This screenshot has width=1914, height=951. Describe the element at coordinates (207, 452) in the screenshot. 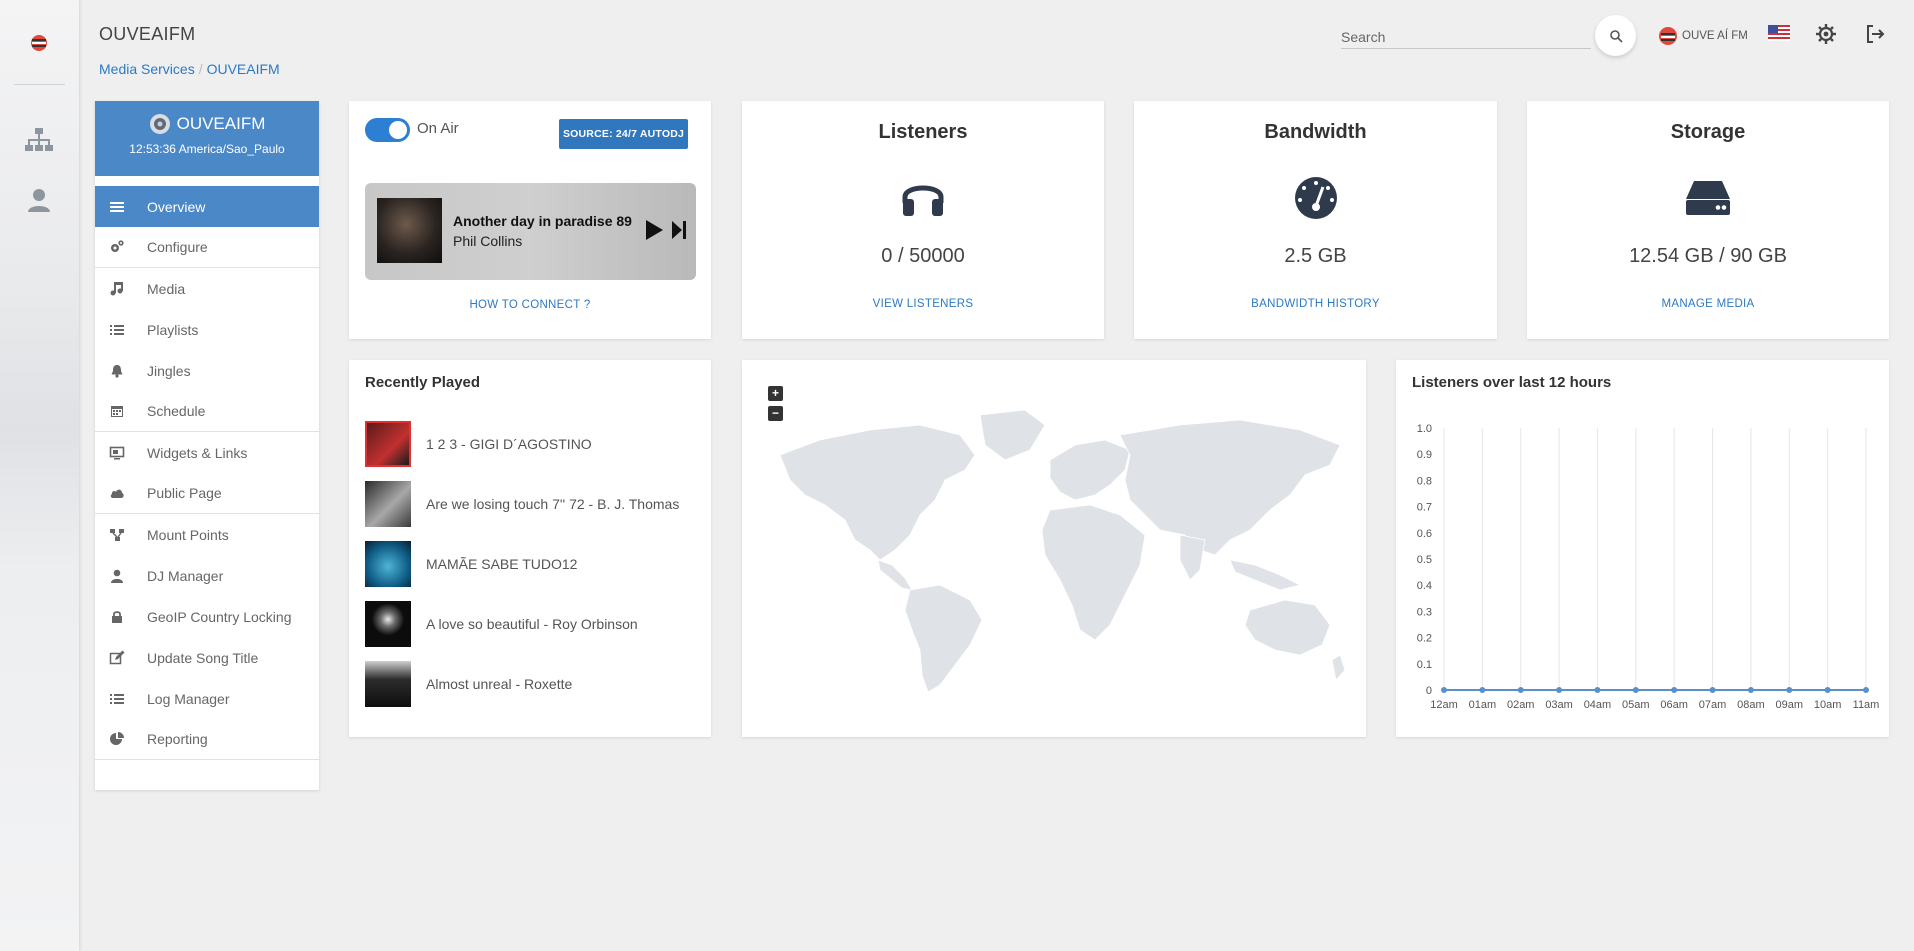

I see `sidebar-item-widgets: Widgets & Links` at that location.